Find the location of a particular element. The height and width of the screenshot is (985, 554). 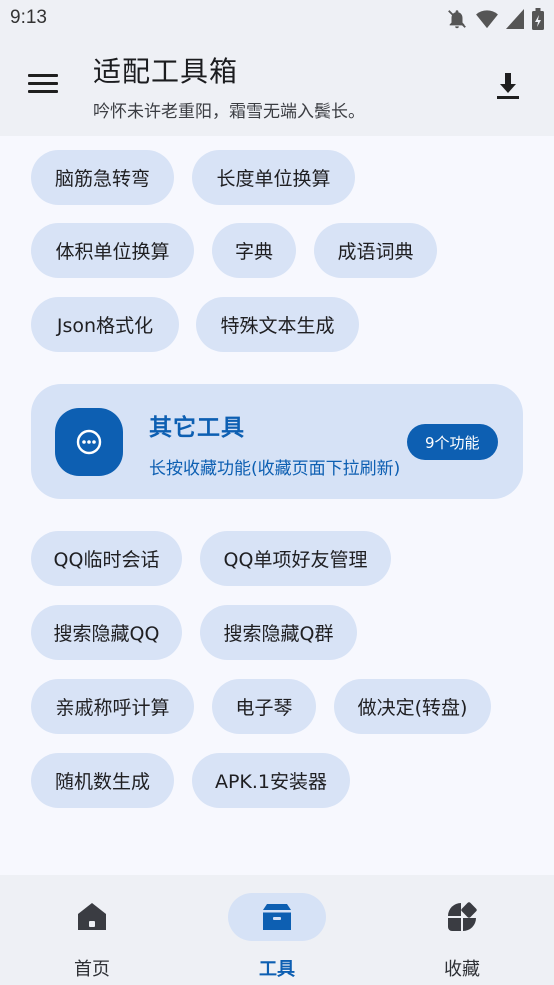

tool-chip: 亲戚称呼计算 is located at coordinates (112, 706).